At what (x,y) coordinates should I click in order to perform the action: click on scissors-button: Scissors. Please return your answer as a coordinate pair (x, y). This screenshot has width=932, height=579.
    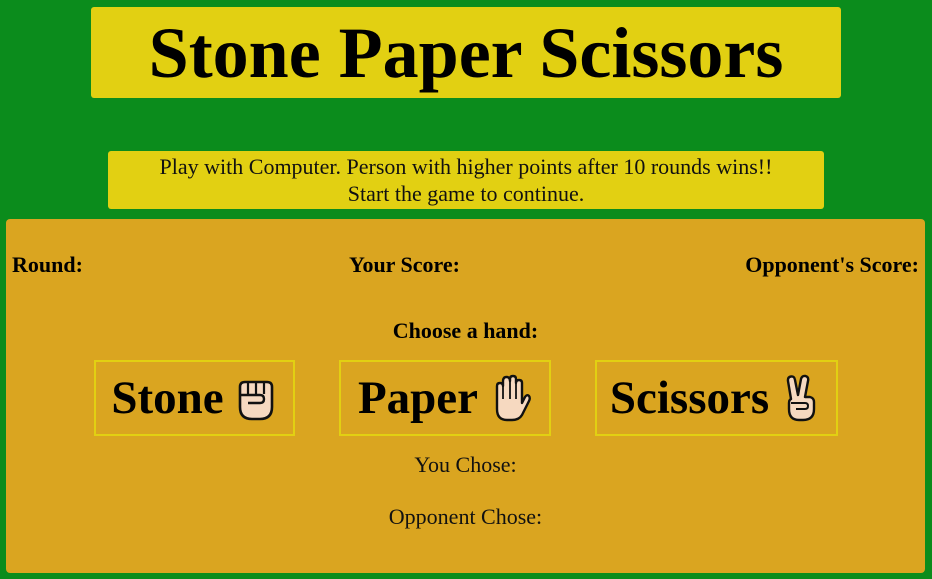
    Looking at the image, I should click on (716, 398).